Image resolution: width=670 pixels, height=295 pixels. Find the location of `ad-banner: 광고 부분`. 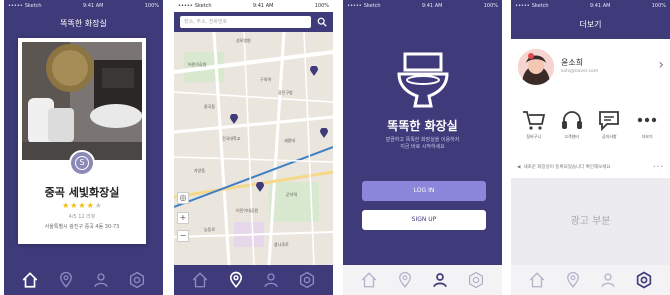

ad-banner: 광고 부분 is located at coordinates (590, 221).